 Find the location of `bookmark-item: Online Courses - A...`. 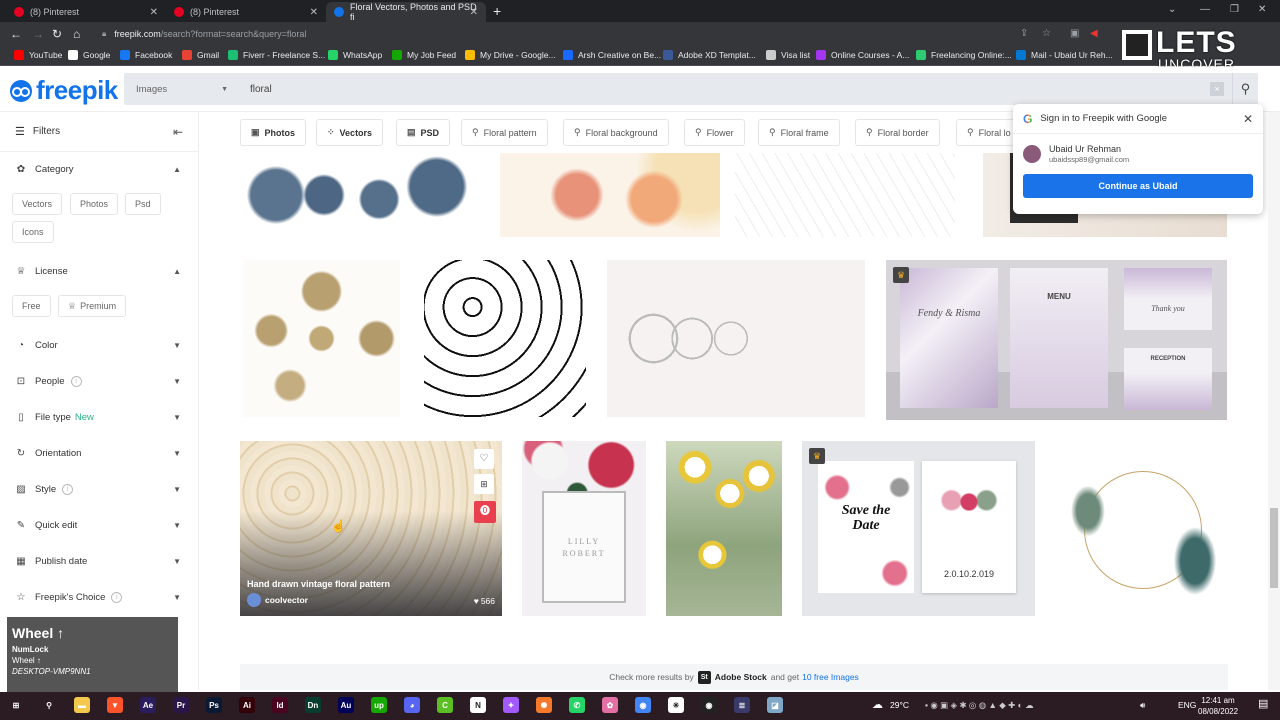

bookmark-item: Online Courses - A... is located at coordinates (862, 55).